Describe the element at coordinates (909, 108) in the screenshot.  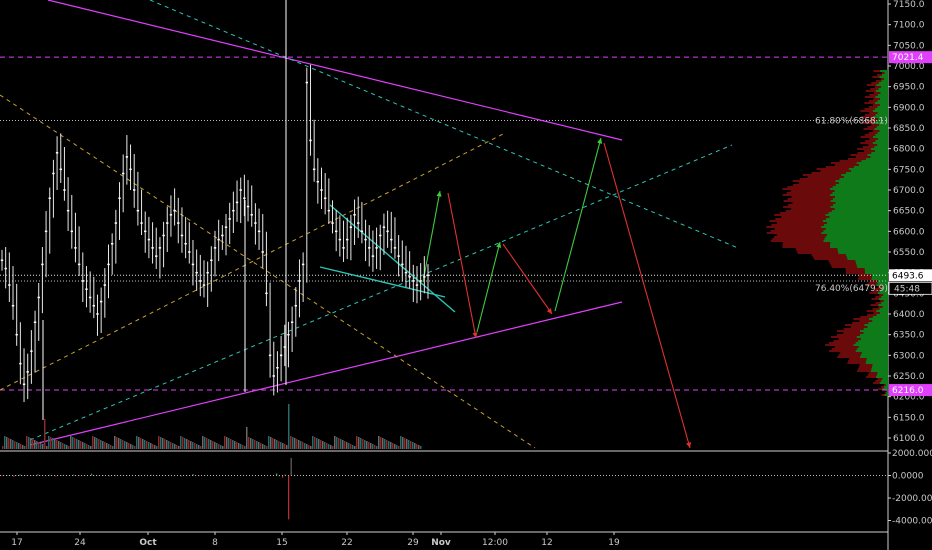
I see `price-tick-label: 6900.0` at that location.